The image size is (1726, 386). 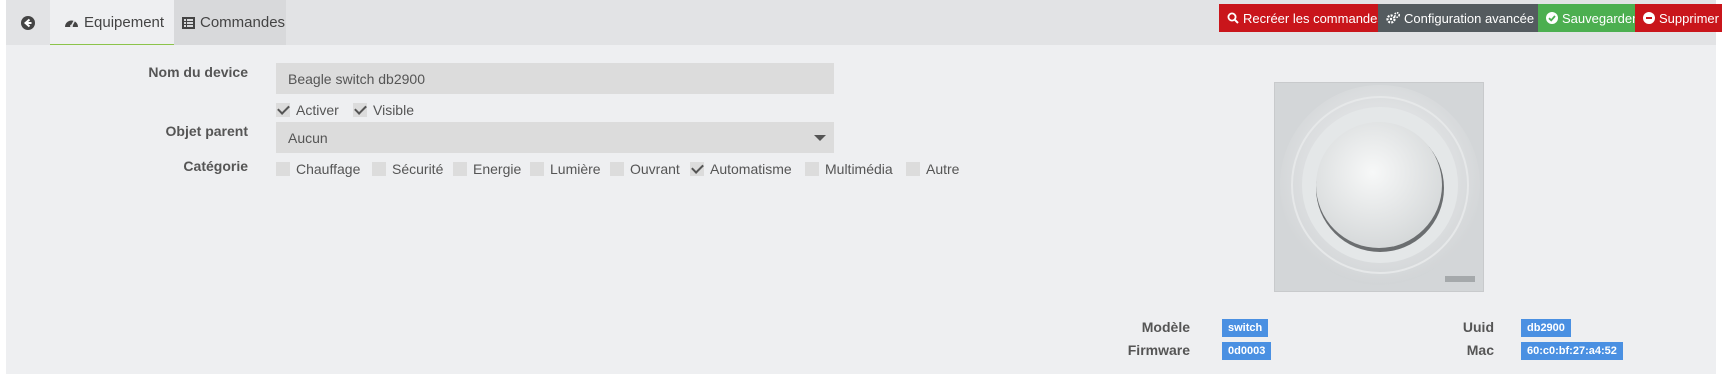 I want to click on model-badge: switch, so click(x=1245, y=328).